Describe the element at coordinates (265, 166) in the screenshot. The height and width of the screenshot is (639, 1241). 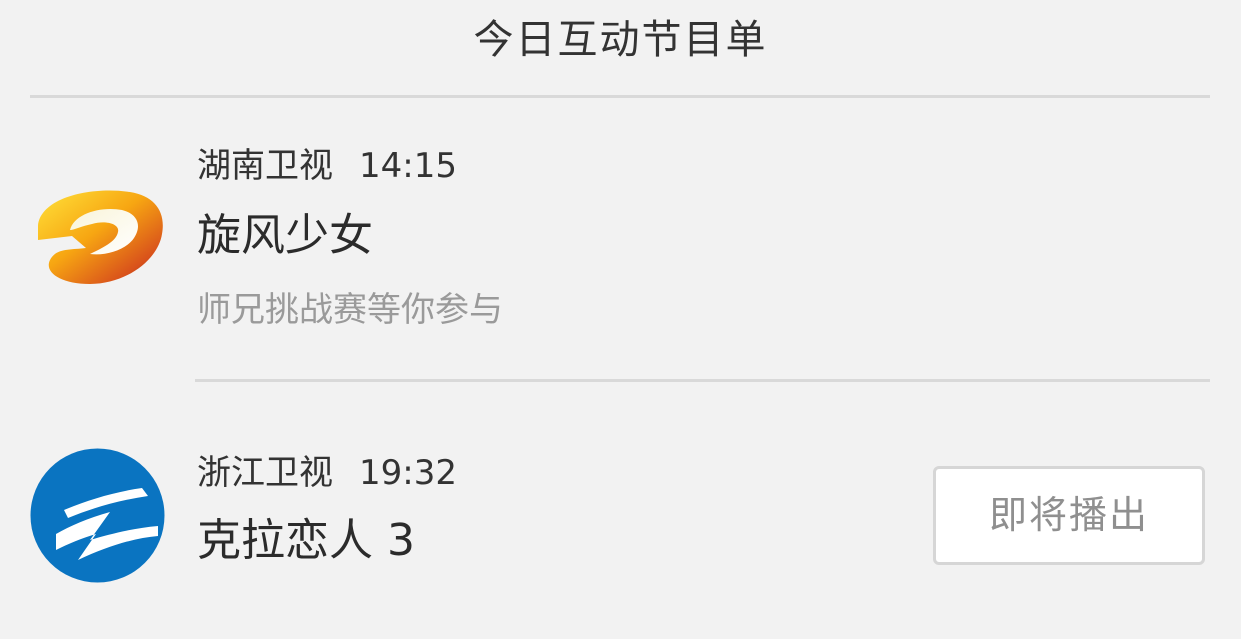
I see `channel-name: 湖南卫视` at that location.